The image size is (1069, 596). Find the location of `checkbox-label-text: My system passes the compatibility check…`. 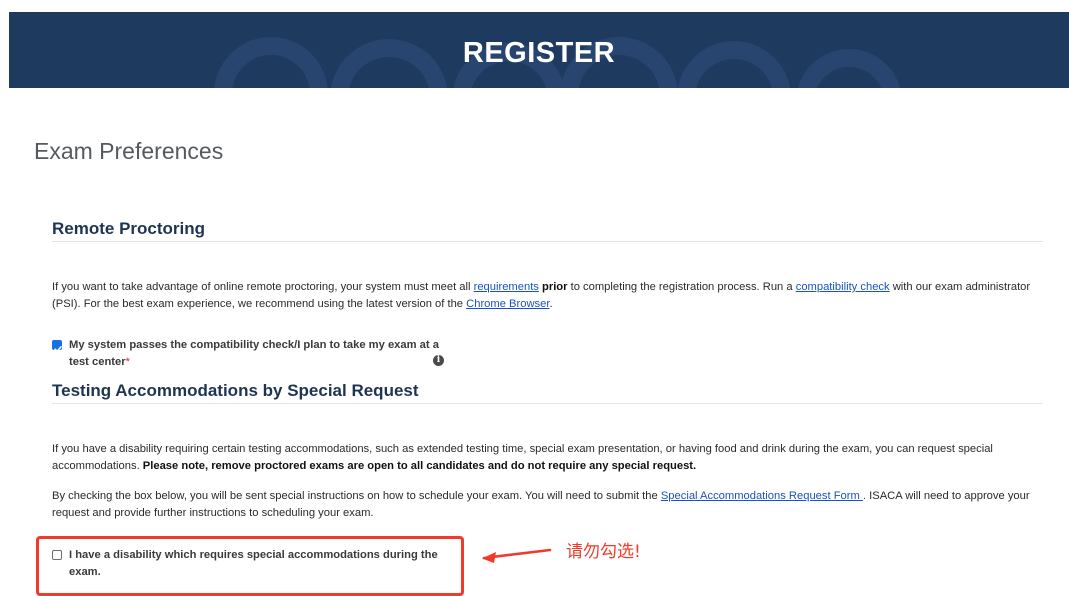

checkbox-label-text: My system passes the compatibility check… is located at coordinates (254, 353).